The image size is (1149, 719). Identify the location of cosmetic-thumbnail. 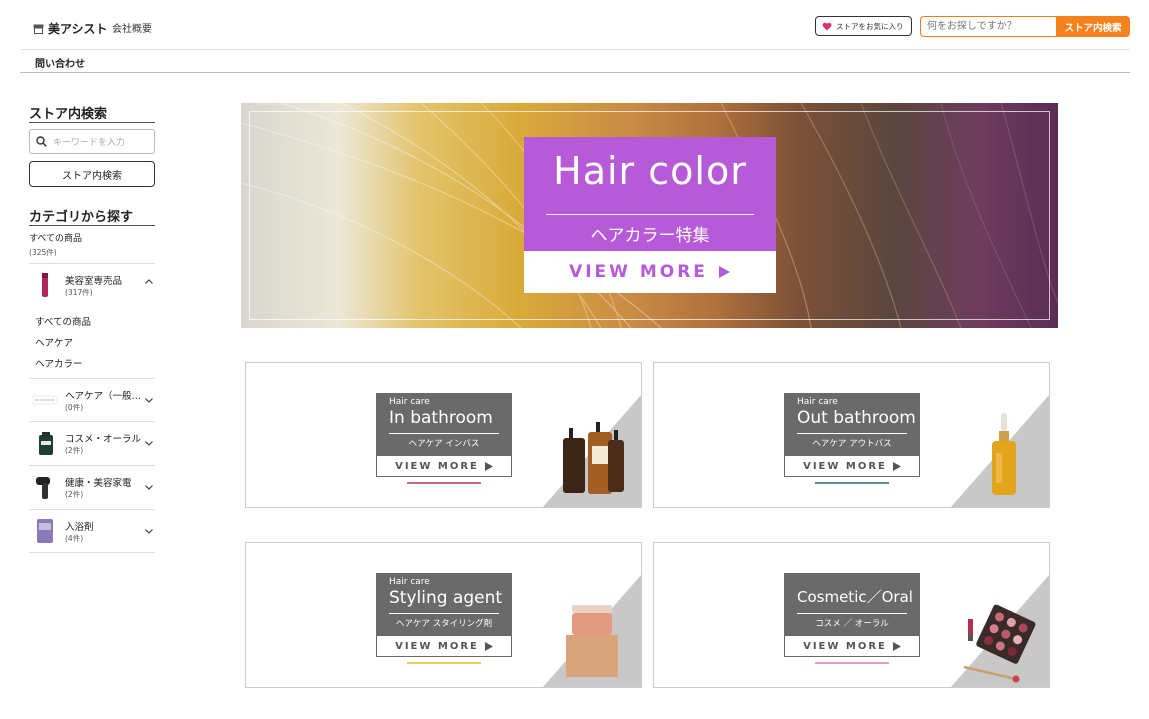
(46, 443).